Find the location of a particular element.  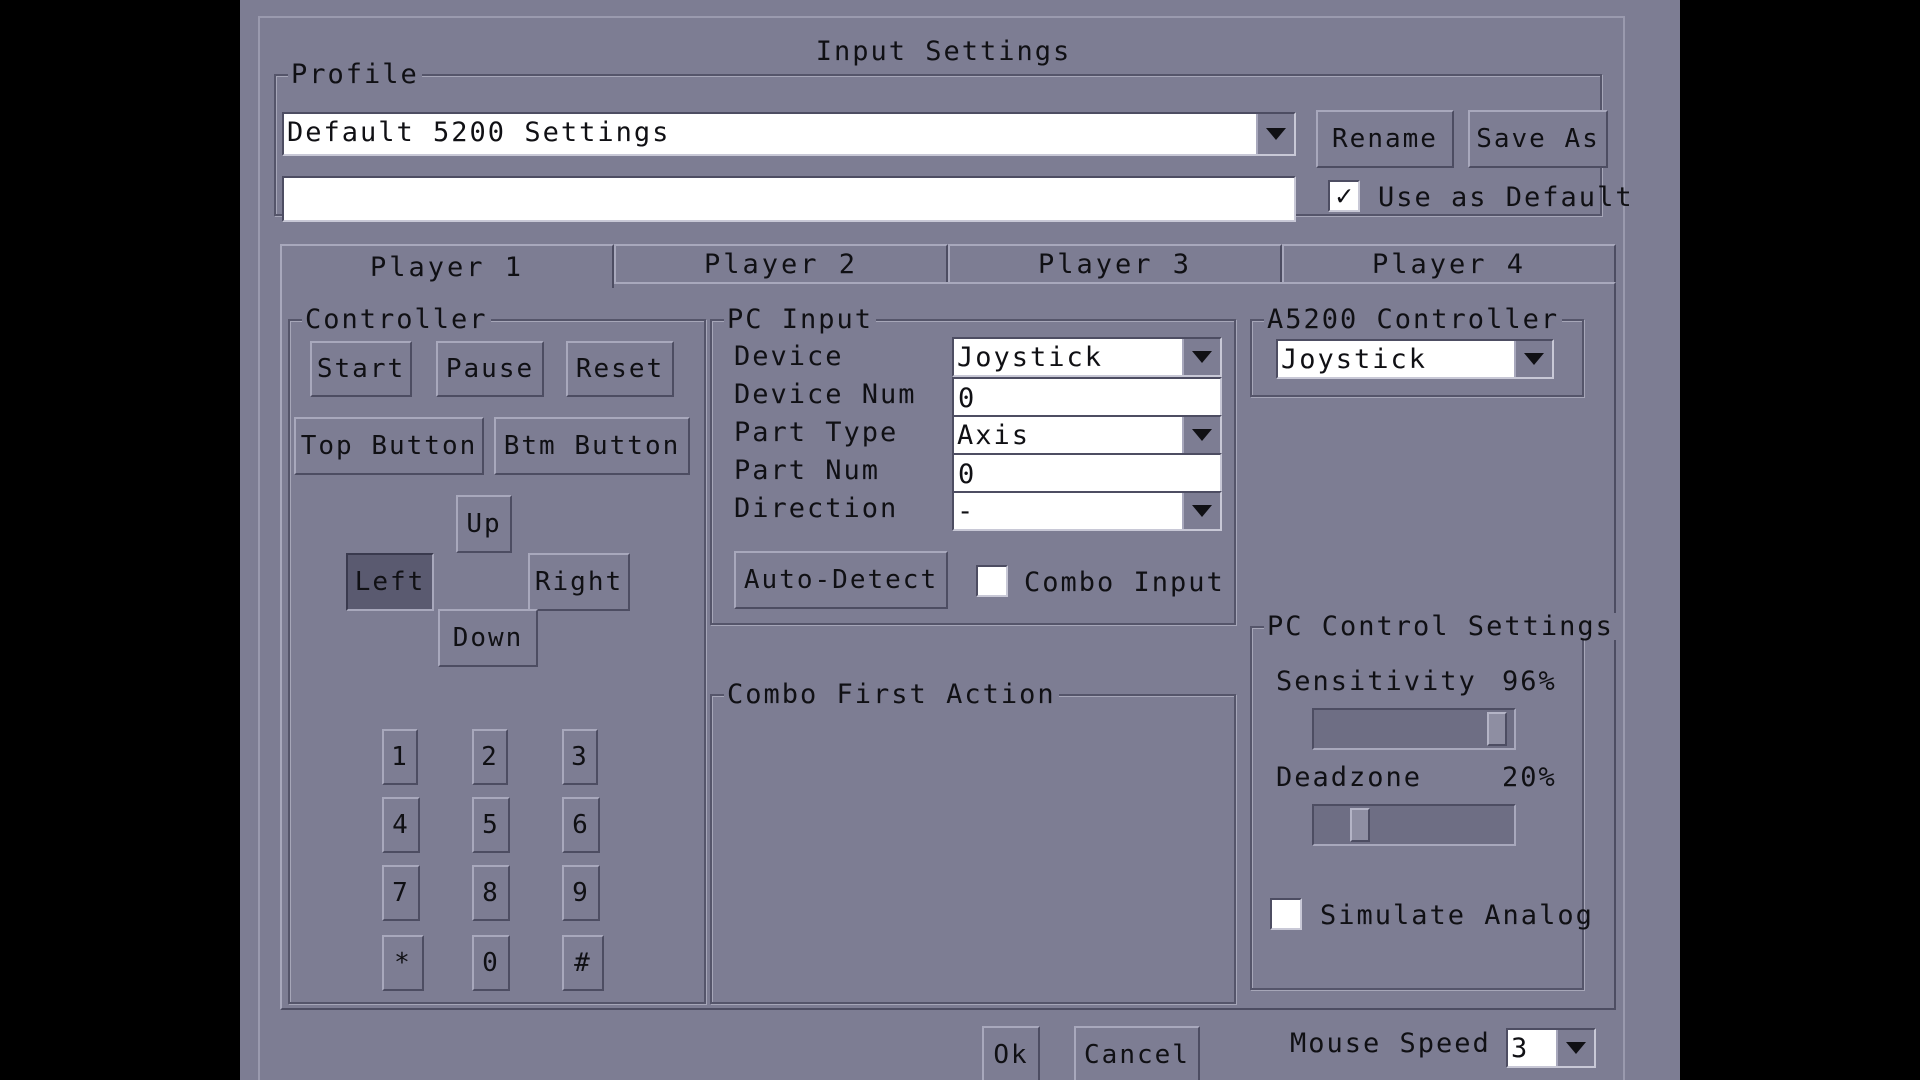

simulate-analog-checkbox is located at coordinates (1286, 914).